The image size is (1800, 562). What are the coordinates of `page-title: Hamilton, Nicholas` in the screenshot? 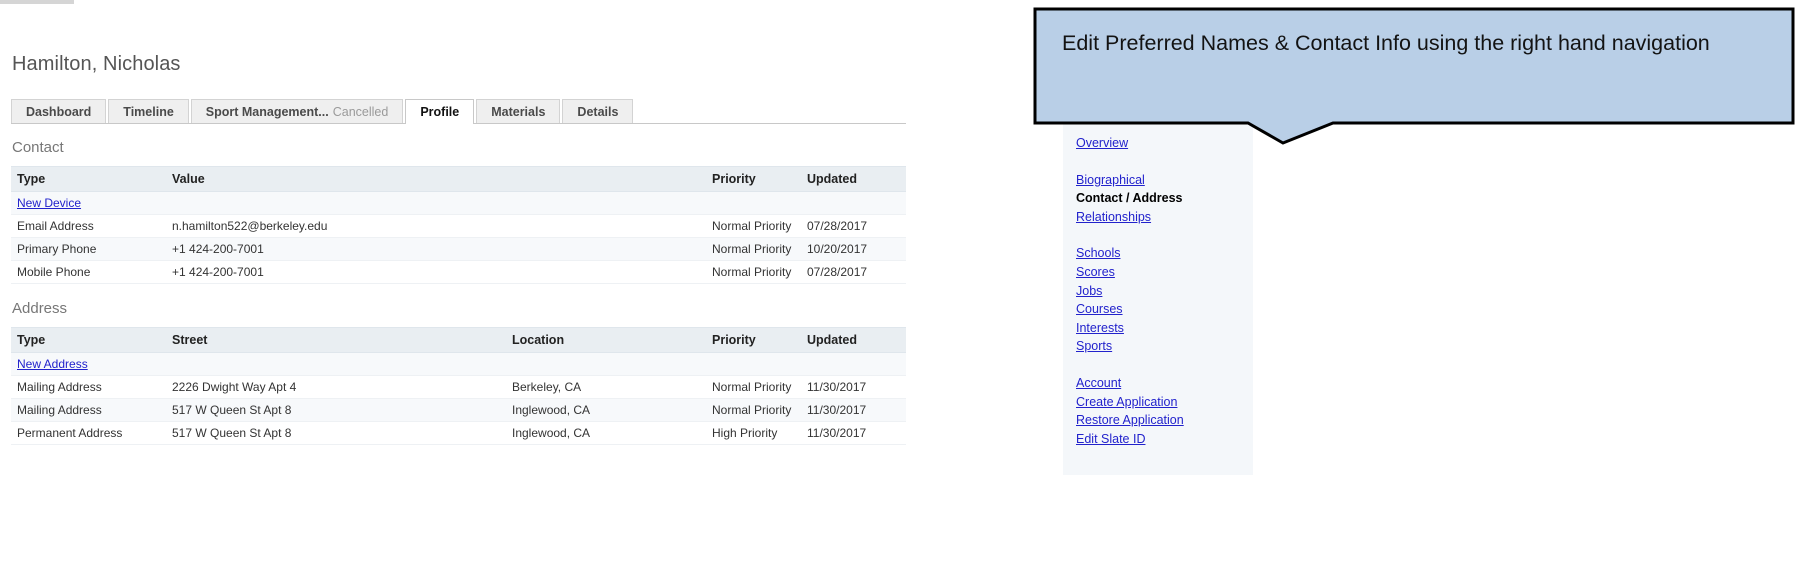 It's located at (96, 64).